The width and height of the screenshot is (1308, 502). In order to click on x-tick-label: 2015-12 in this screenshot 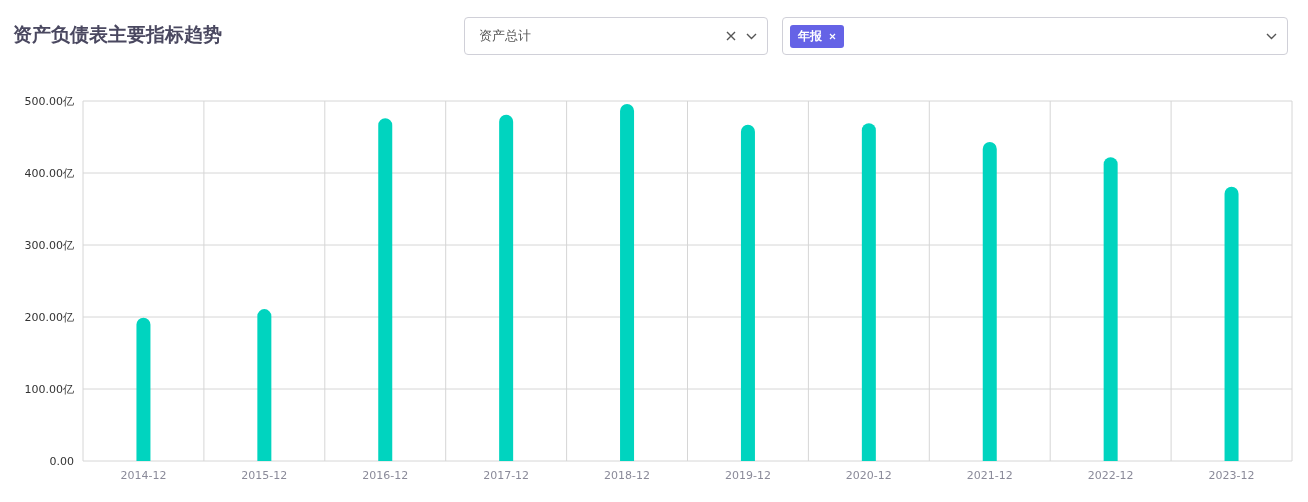, I will do `click(264, 475)`.